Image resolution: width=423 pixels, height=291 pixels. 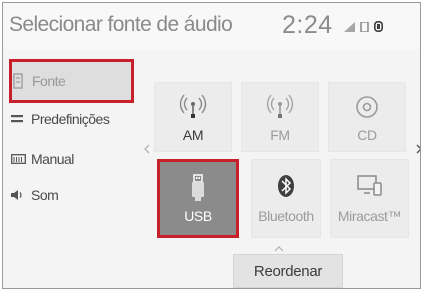 I want to click on disc-icon, so click(x=367, y=107).